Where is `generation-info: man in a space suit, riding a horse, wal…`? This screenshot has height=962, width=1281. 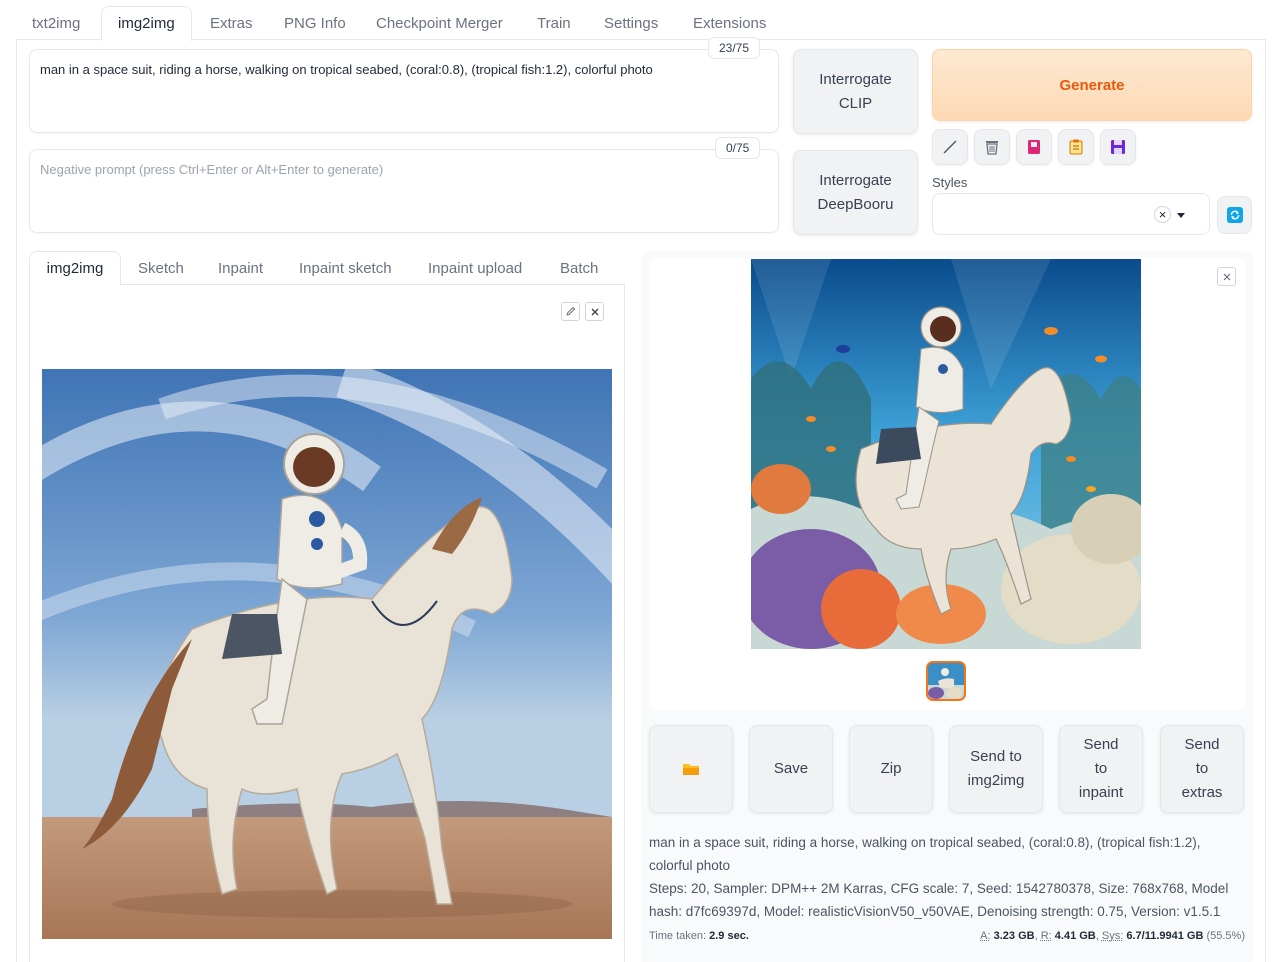 generation-info: man in a space suit, riding a horse, wal… is located at coordinates (947, 877).